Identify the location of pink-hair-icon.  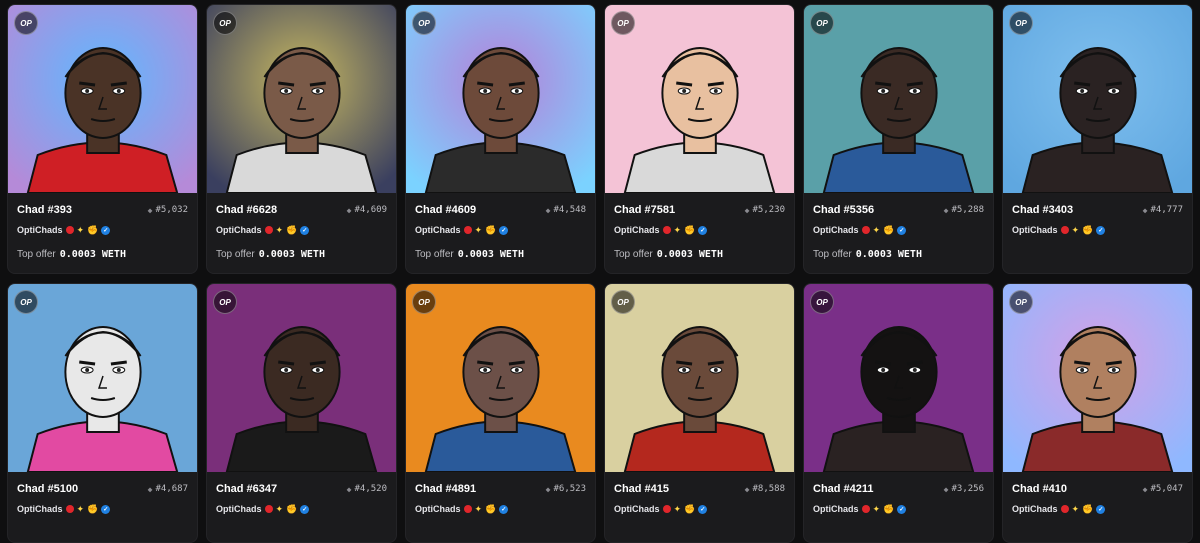
(500, 378).